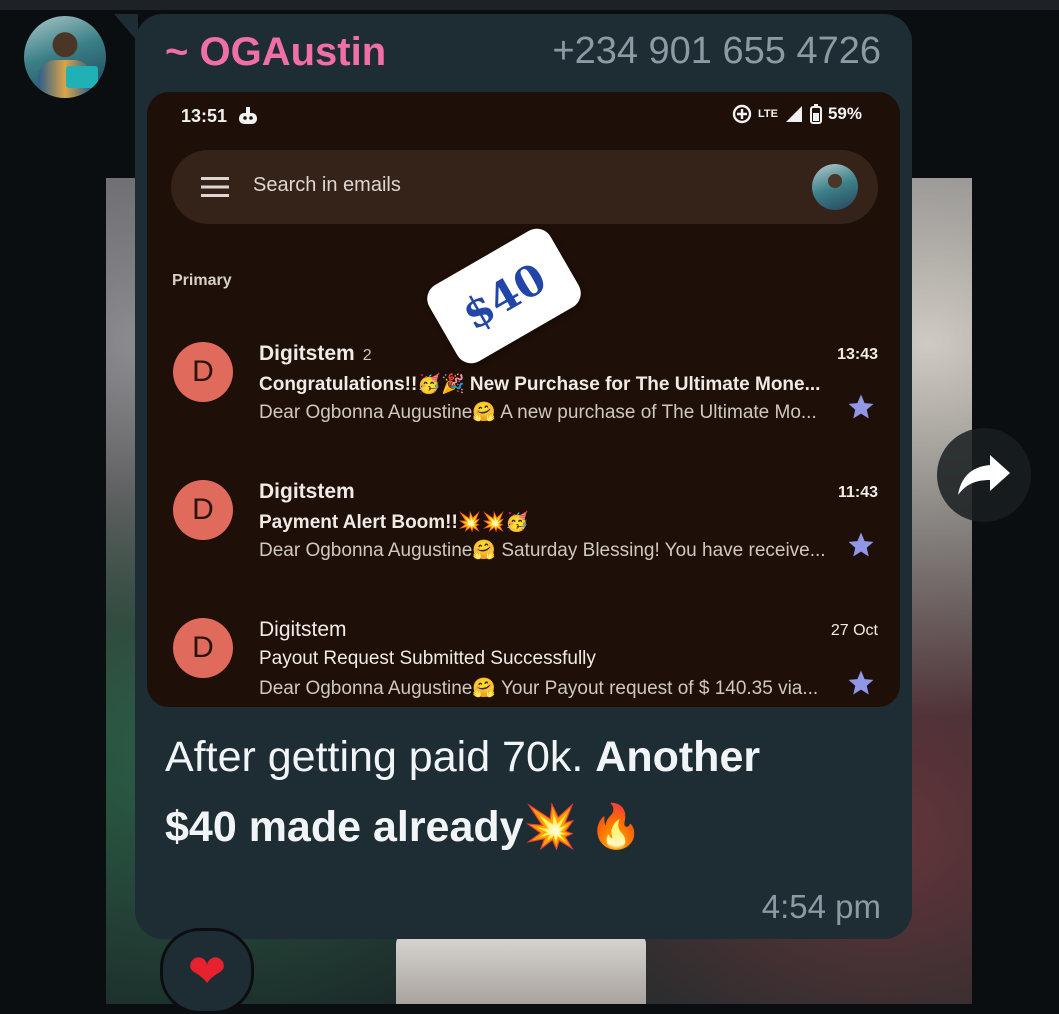 Image resolution: width=1059 pixels, height=1014 pixels. What do you see at coordinates (275, 52) in the screenshot?
I see `sender-name: ~ OGAustin` at bounding box center [275, 52].